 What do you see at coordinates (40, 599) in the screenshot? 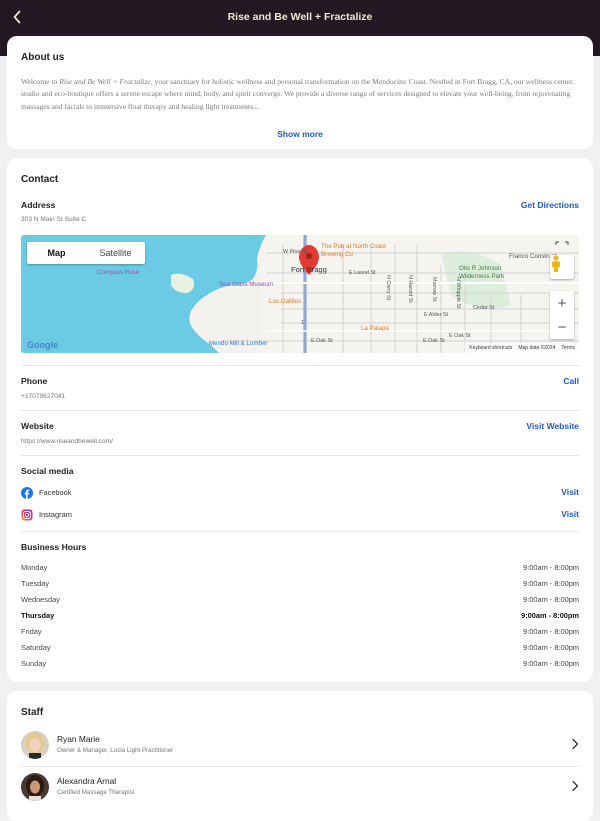
I see `hours-day: Wednesday` at bounding box center [40, 599].